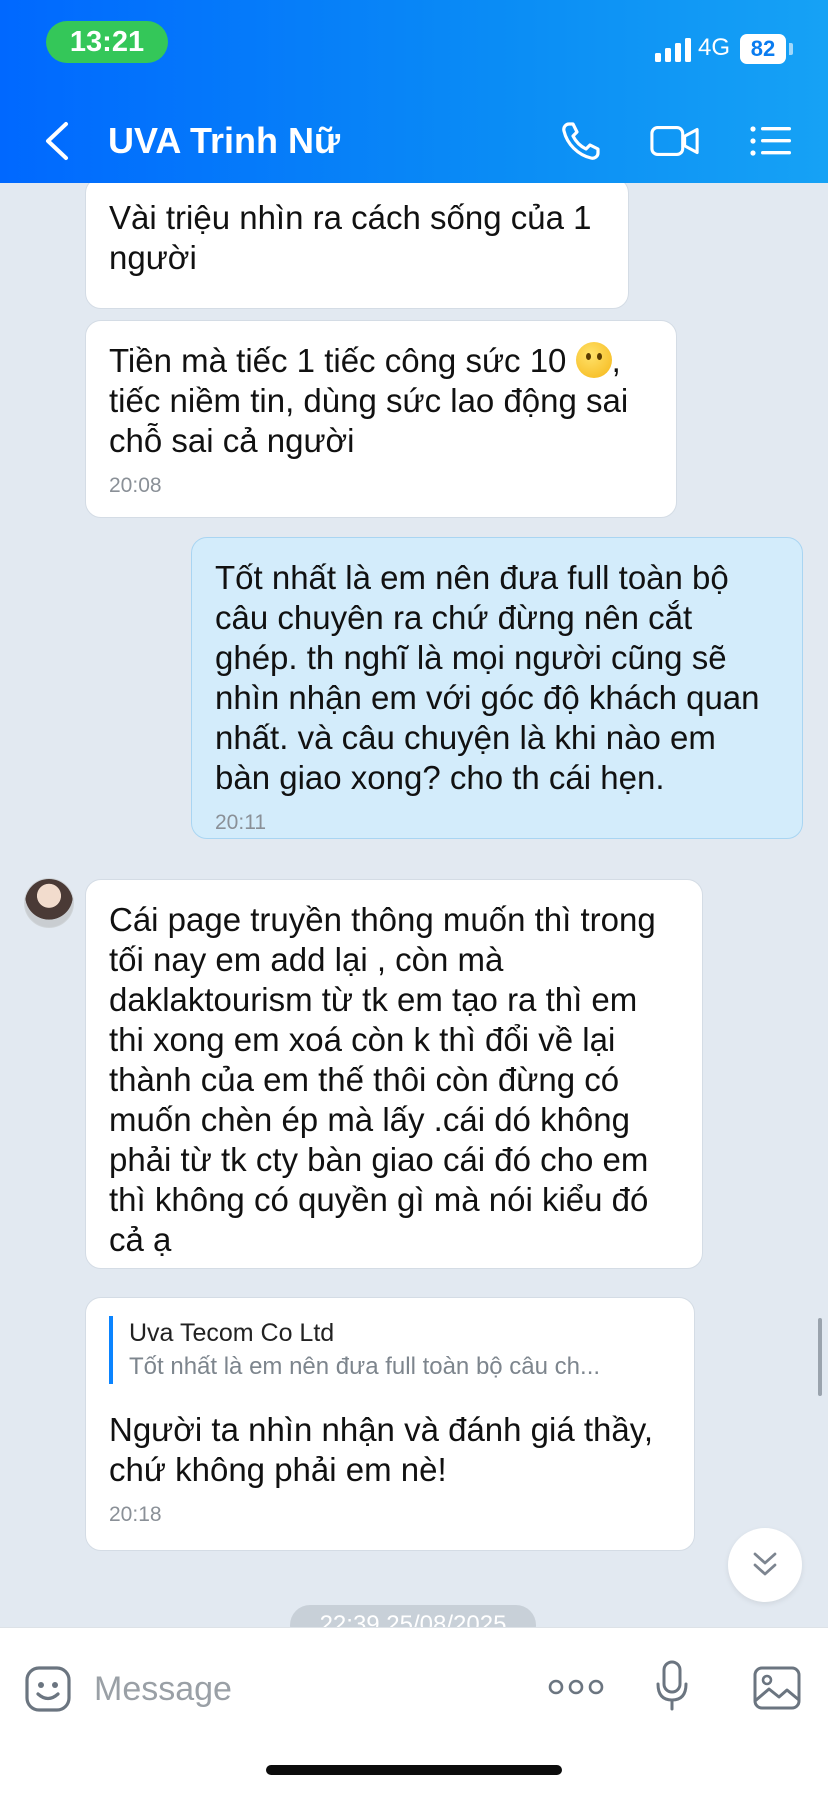 The width and height of the screenshot is (828, 1793). I want to click on double-chevron-down-icon, so click(765, 1564).